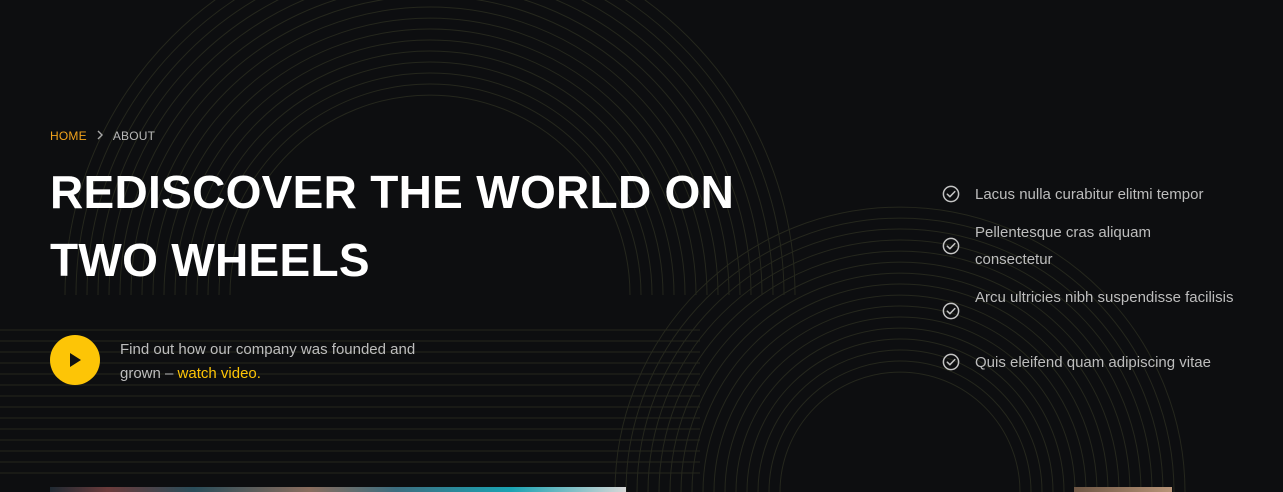  I want to click on feature-text: Lacus nulla curabitur elitmi tempor, so click(1089, 194).